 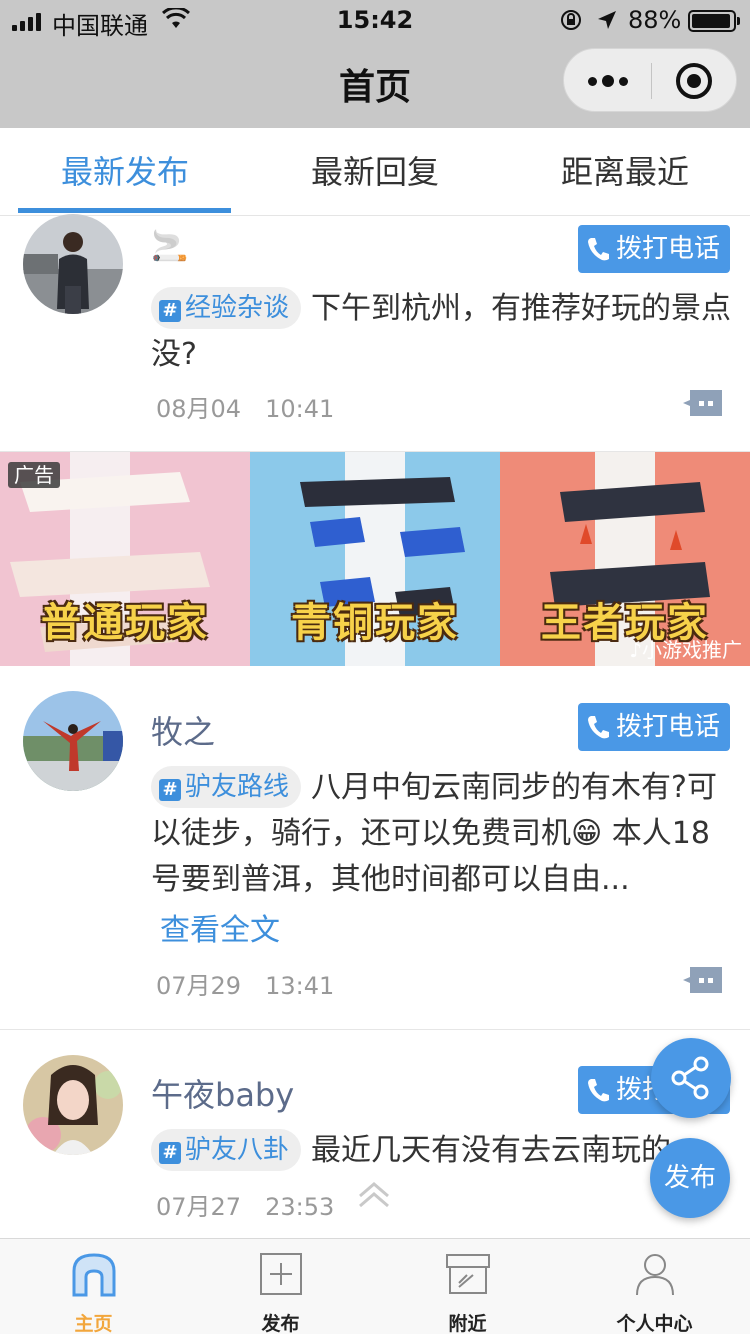 I want to click on username: 午夜baby, so click(x=222, y=1093).